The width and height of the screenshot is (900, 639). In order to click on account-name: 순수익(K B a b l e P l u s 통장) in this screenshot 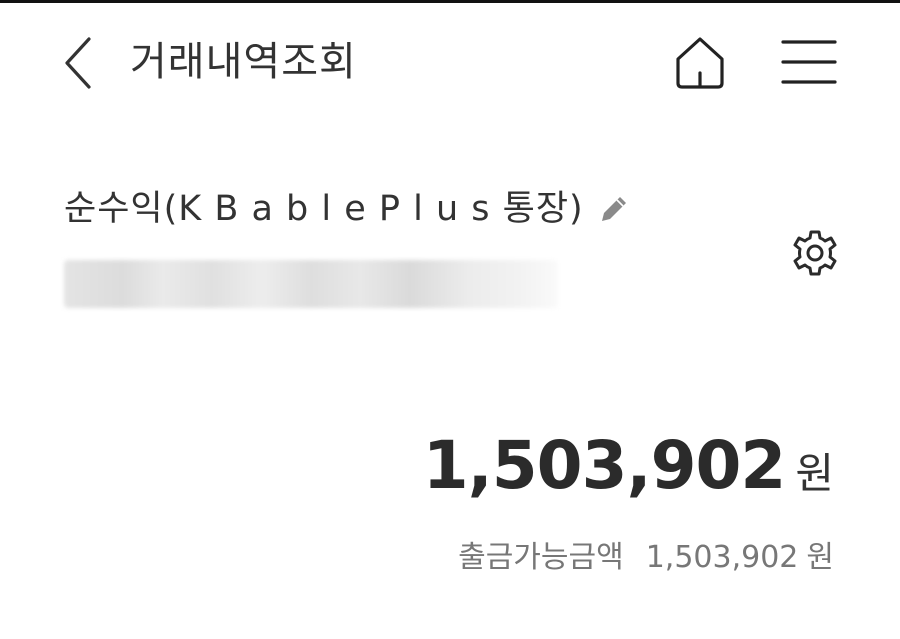, I will do `click(324, 209)`.